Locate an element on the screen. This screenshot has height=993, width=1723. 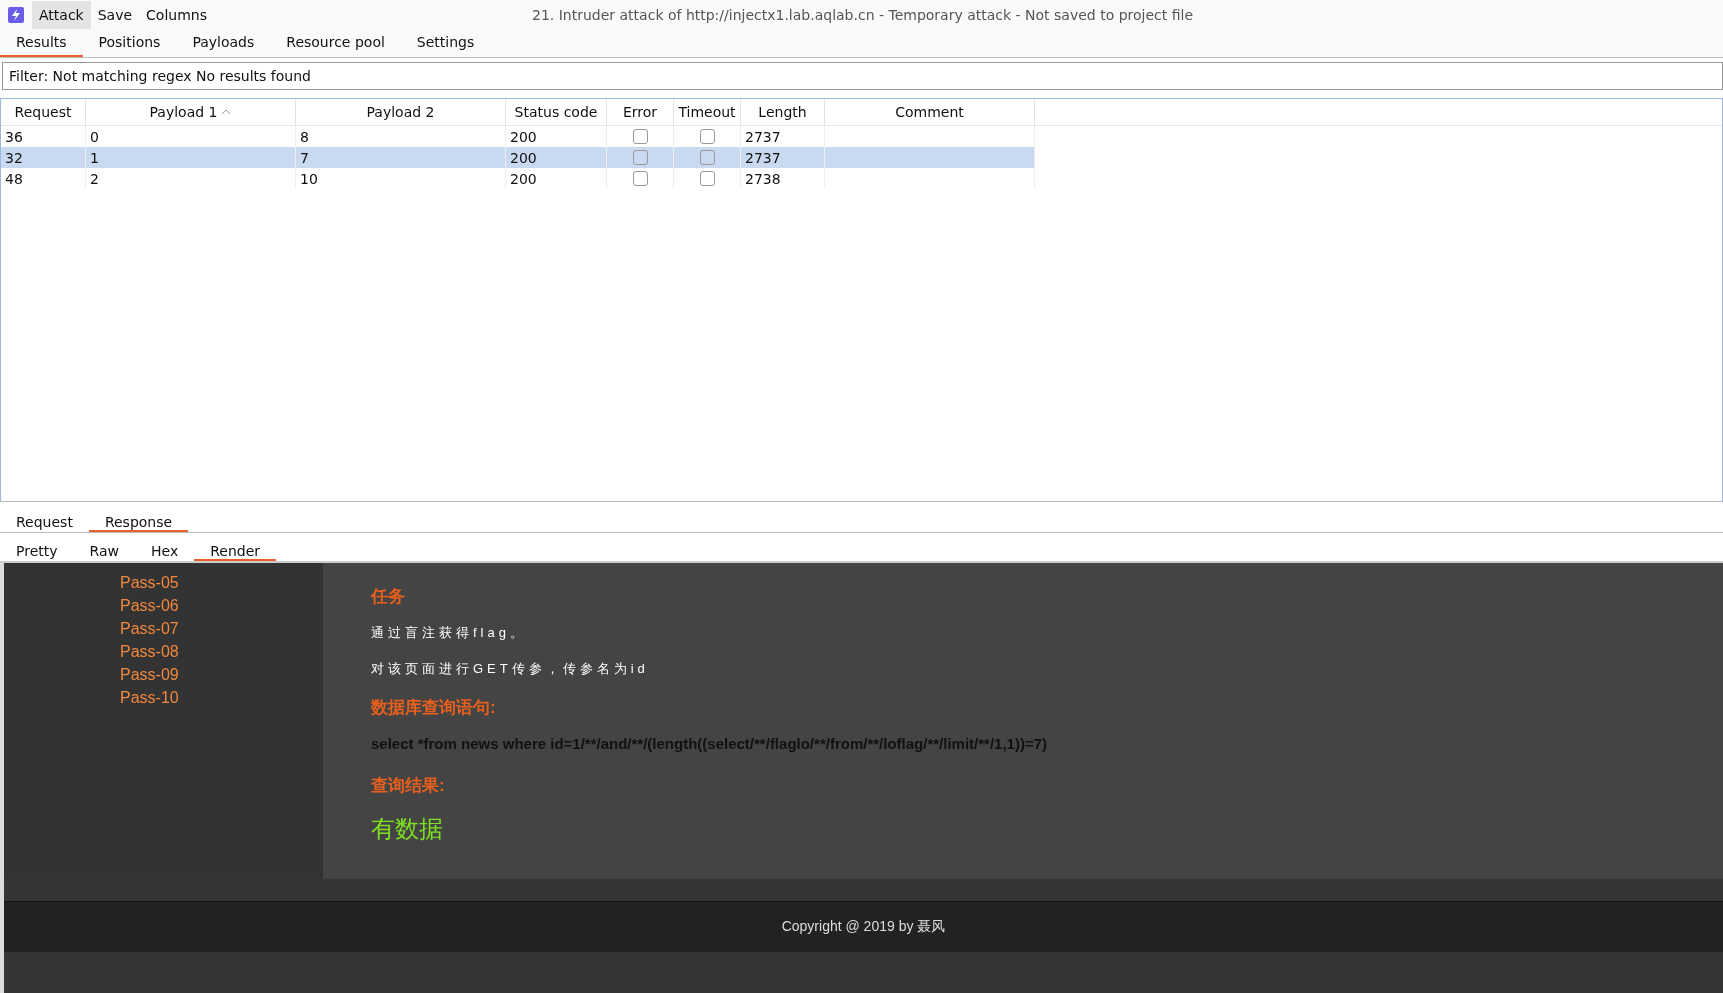
table-cell: 1 is located at coordinates (94, 157).